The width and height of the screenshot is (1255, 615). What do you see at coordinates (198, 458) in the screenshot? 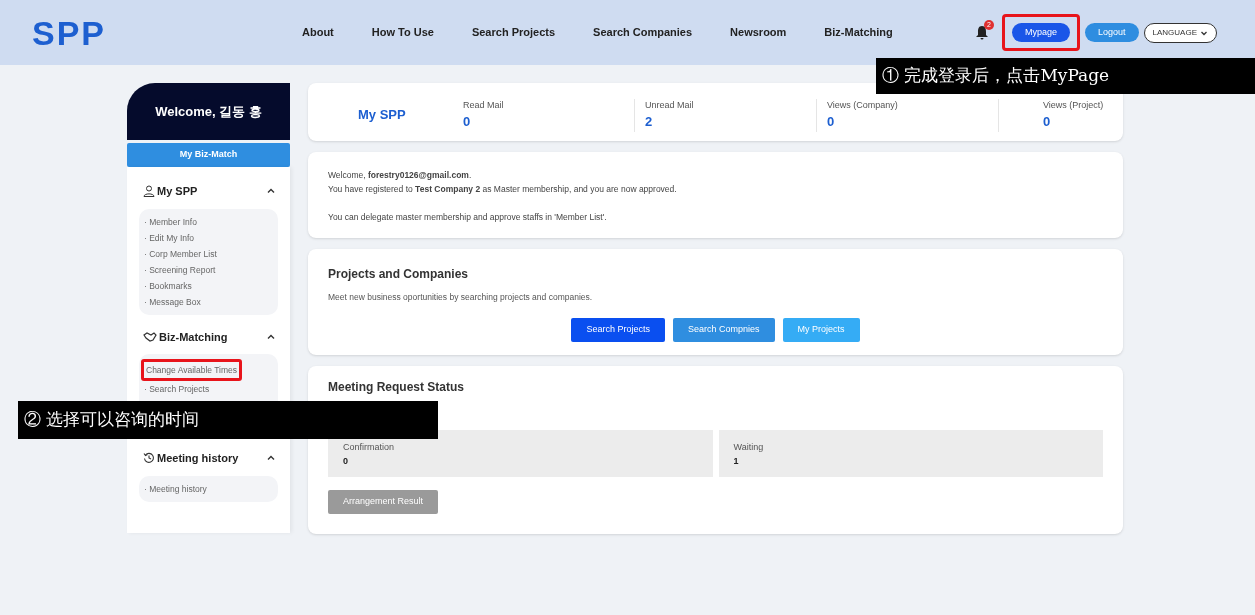
I see `section-title: Meeting history` at bounding box center [198, 458].